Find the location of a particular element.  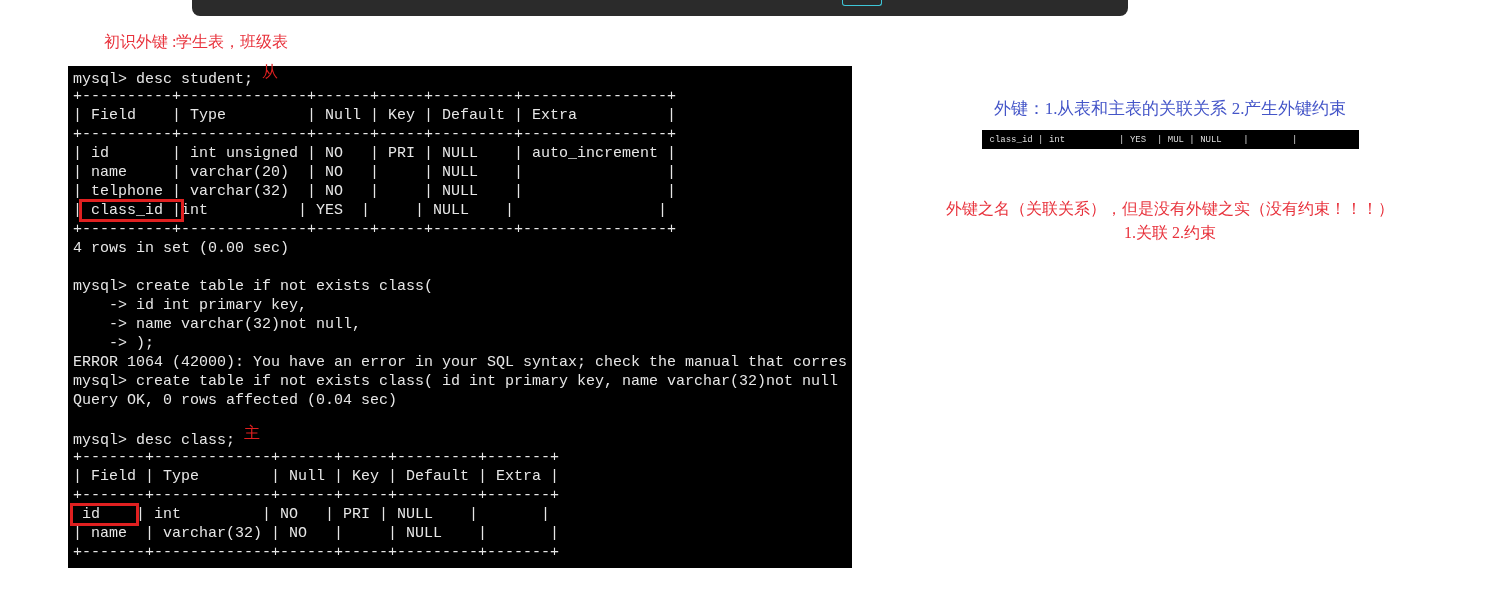

terminal-strip: class_id | int | YES | MUL | NULL | | is located at coordinates (1170, 139).